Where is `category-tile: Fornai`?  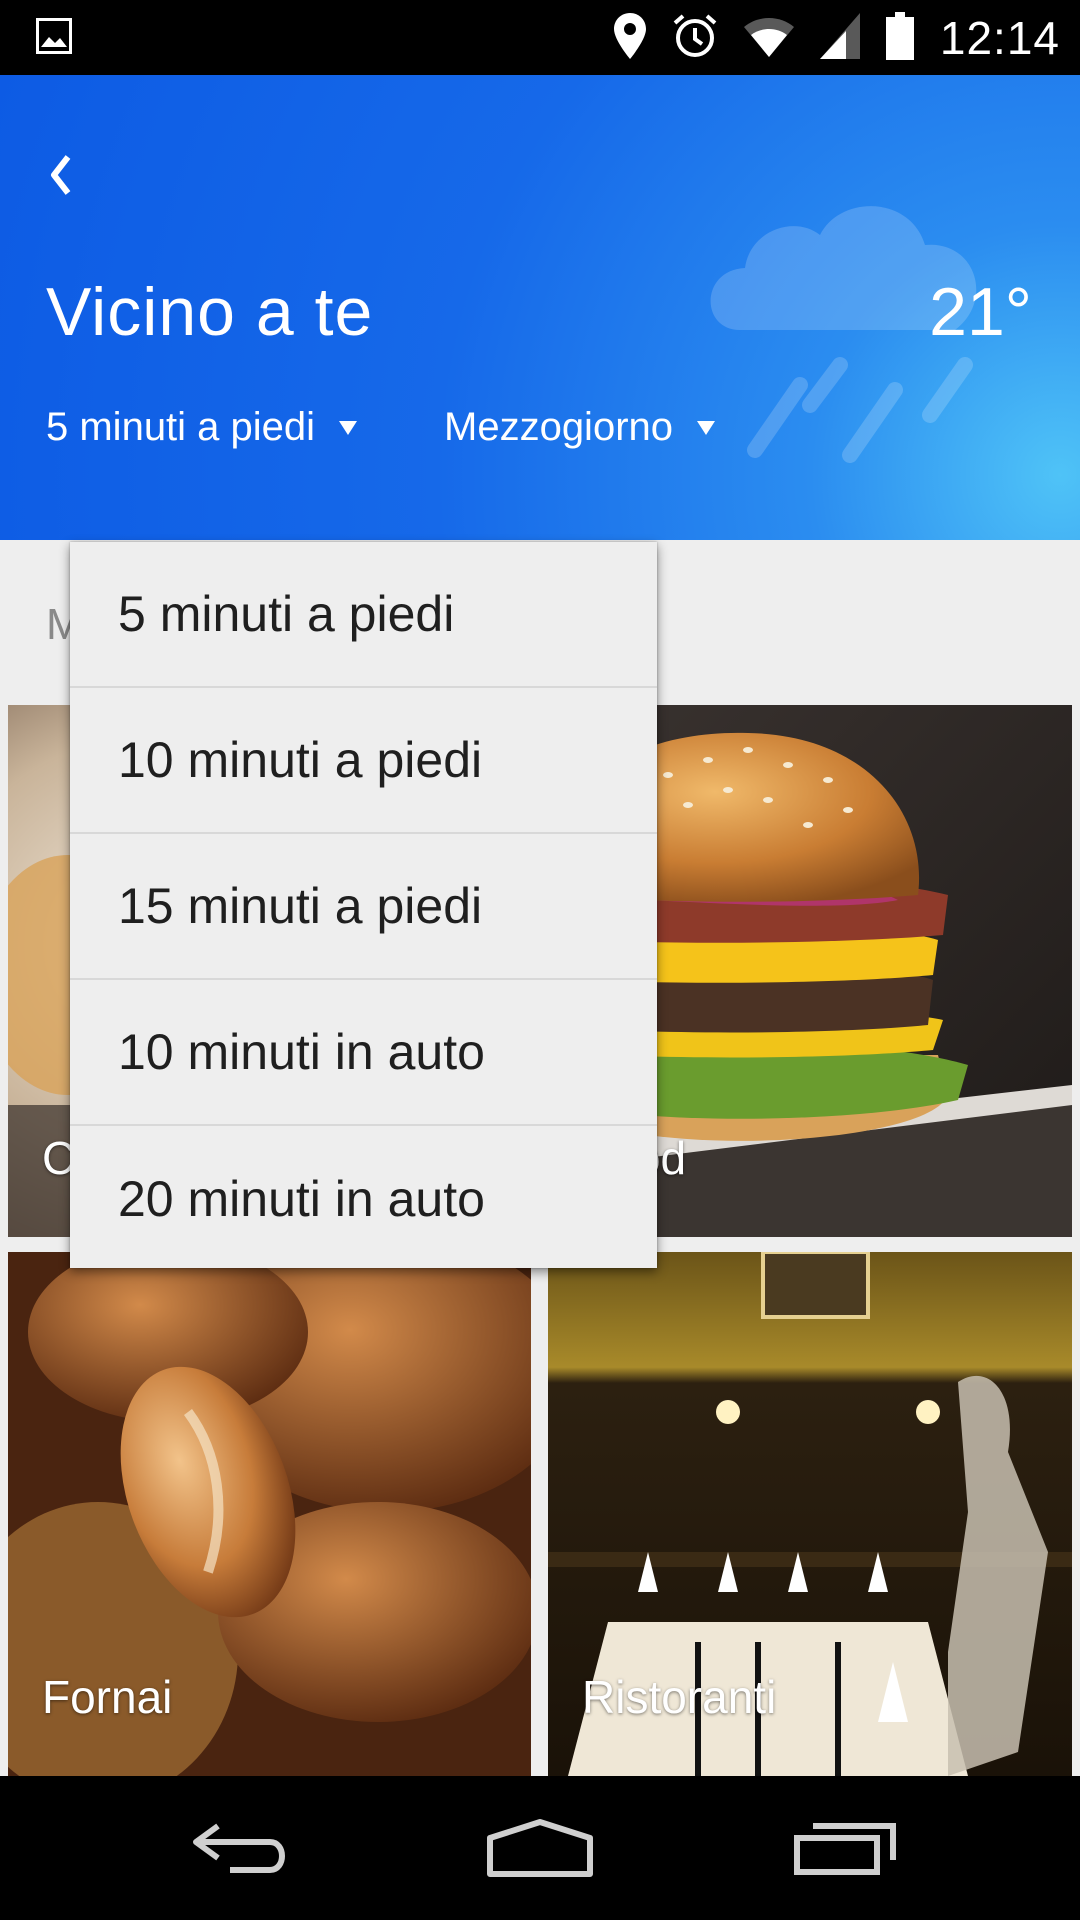
category-tile: Fornai is located at coordinates (269, 1514).